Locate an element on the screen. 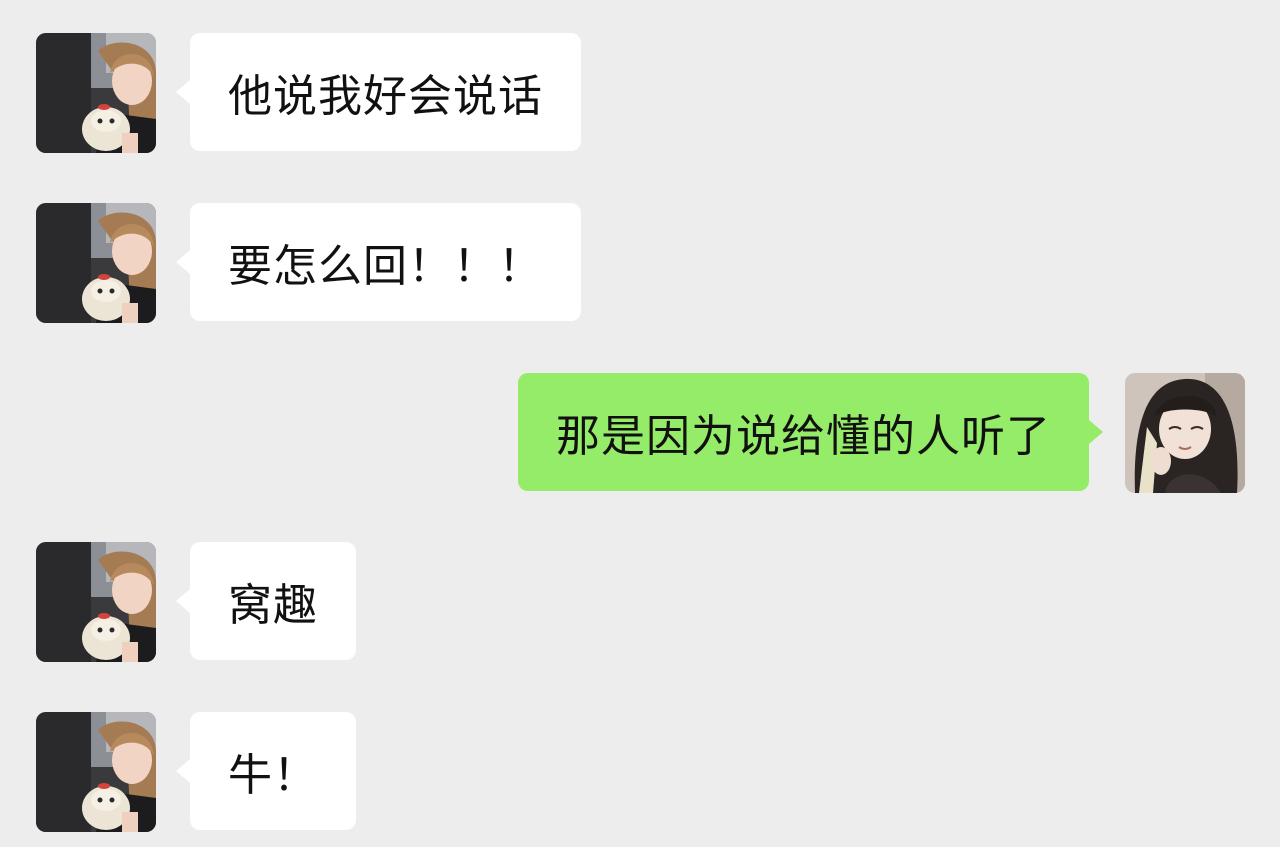 The image size is (1280, 847). message-text: 窝趣 is located at coordinates (273, 605).